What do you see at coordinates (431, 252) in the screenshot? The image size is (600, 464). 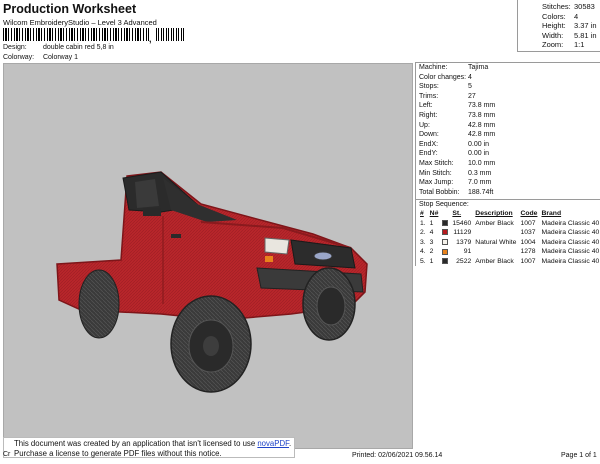 I see `needle-number: 2` at bounding box center [431, 252].